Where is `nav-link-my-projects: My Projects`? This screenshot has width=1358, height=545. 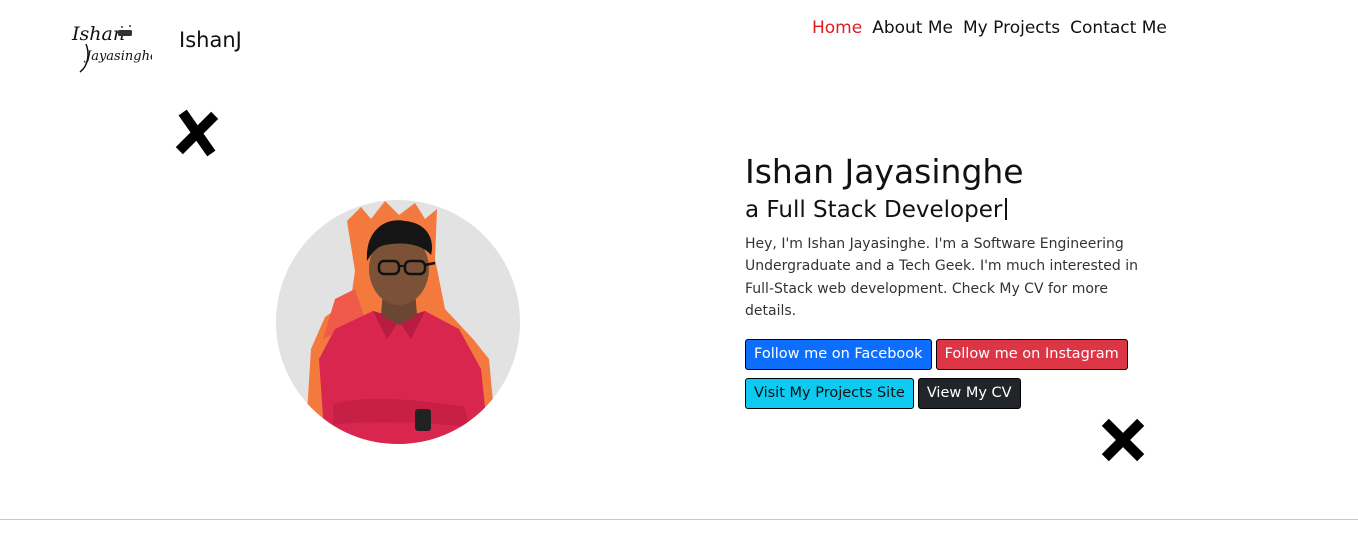
nav-link-my-projects: My Projects is located at coordinates (1011, 28).